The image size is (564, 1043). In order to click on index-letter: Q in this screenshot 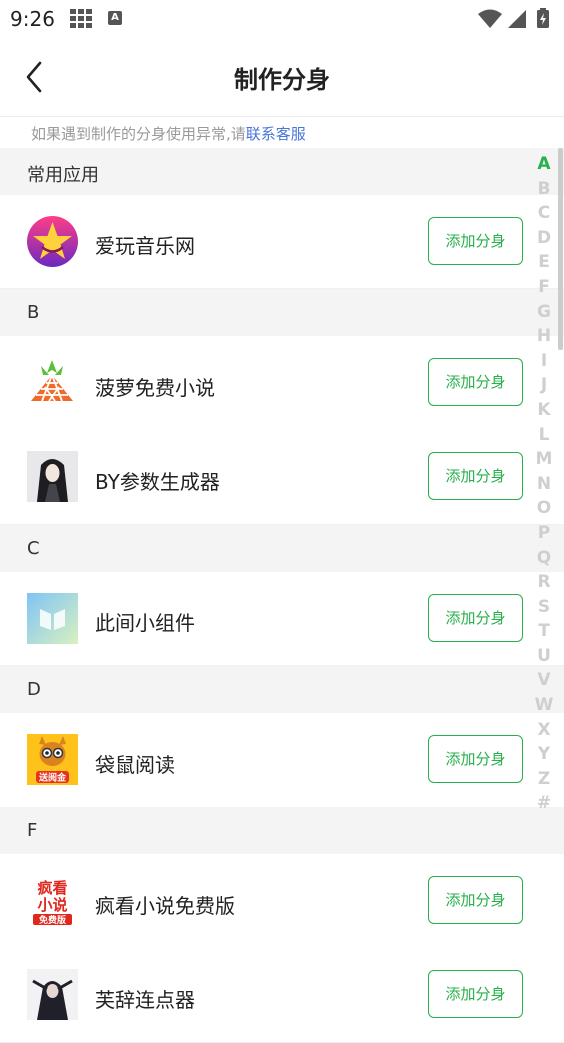, I will do `click(544, 558)`.